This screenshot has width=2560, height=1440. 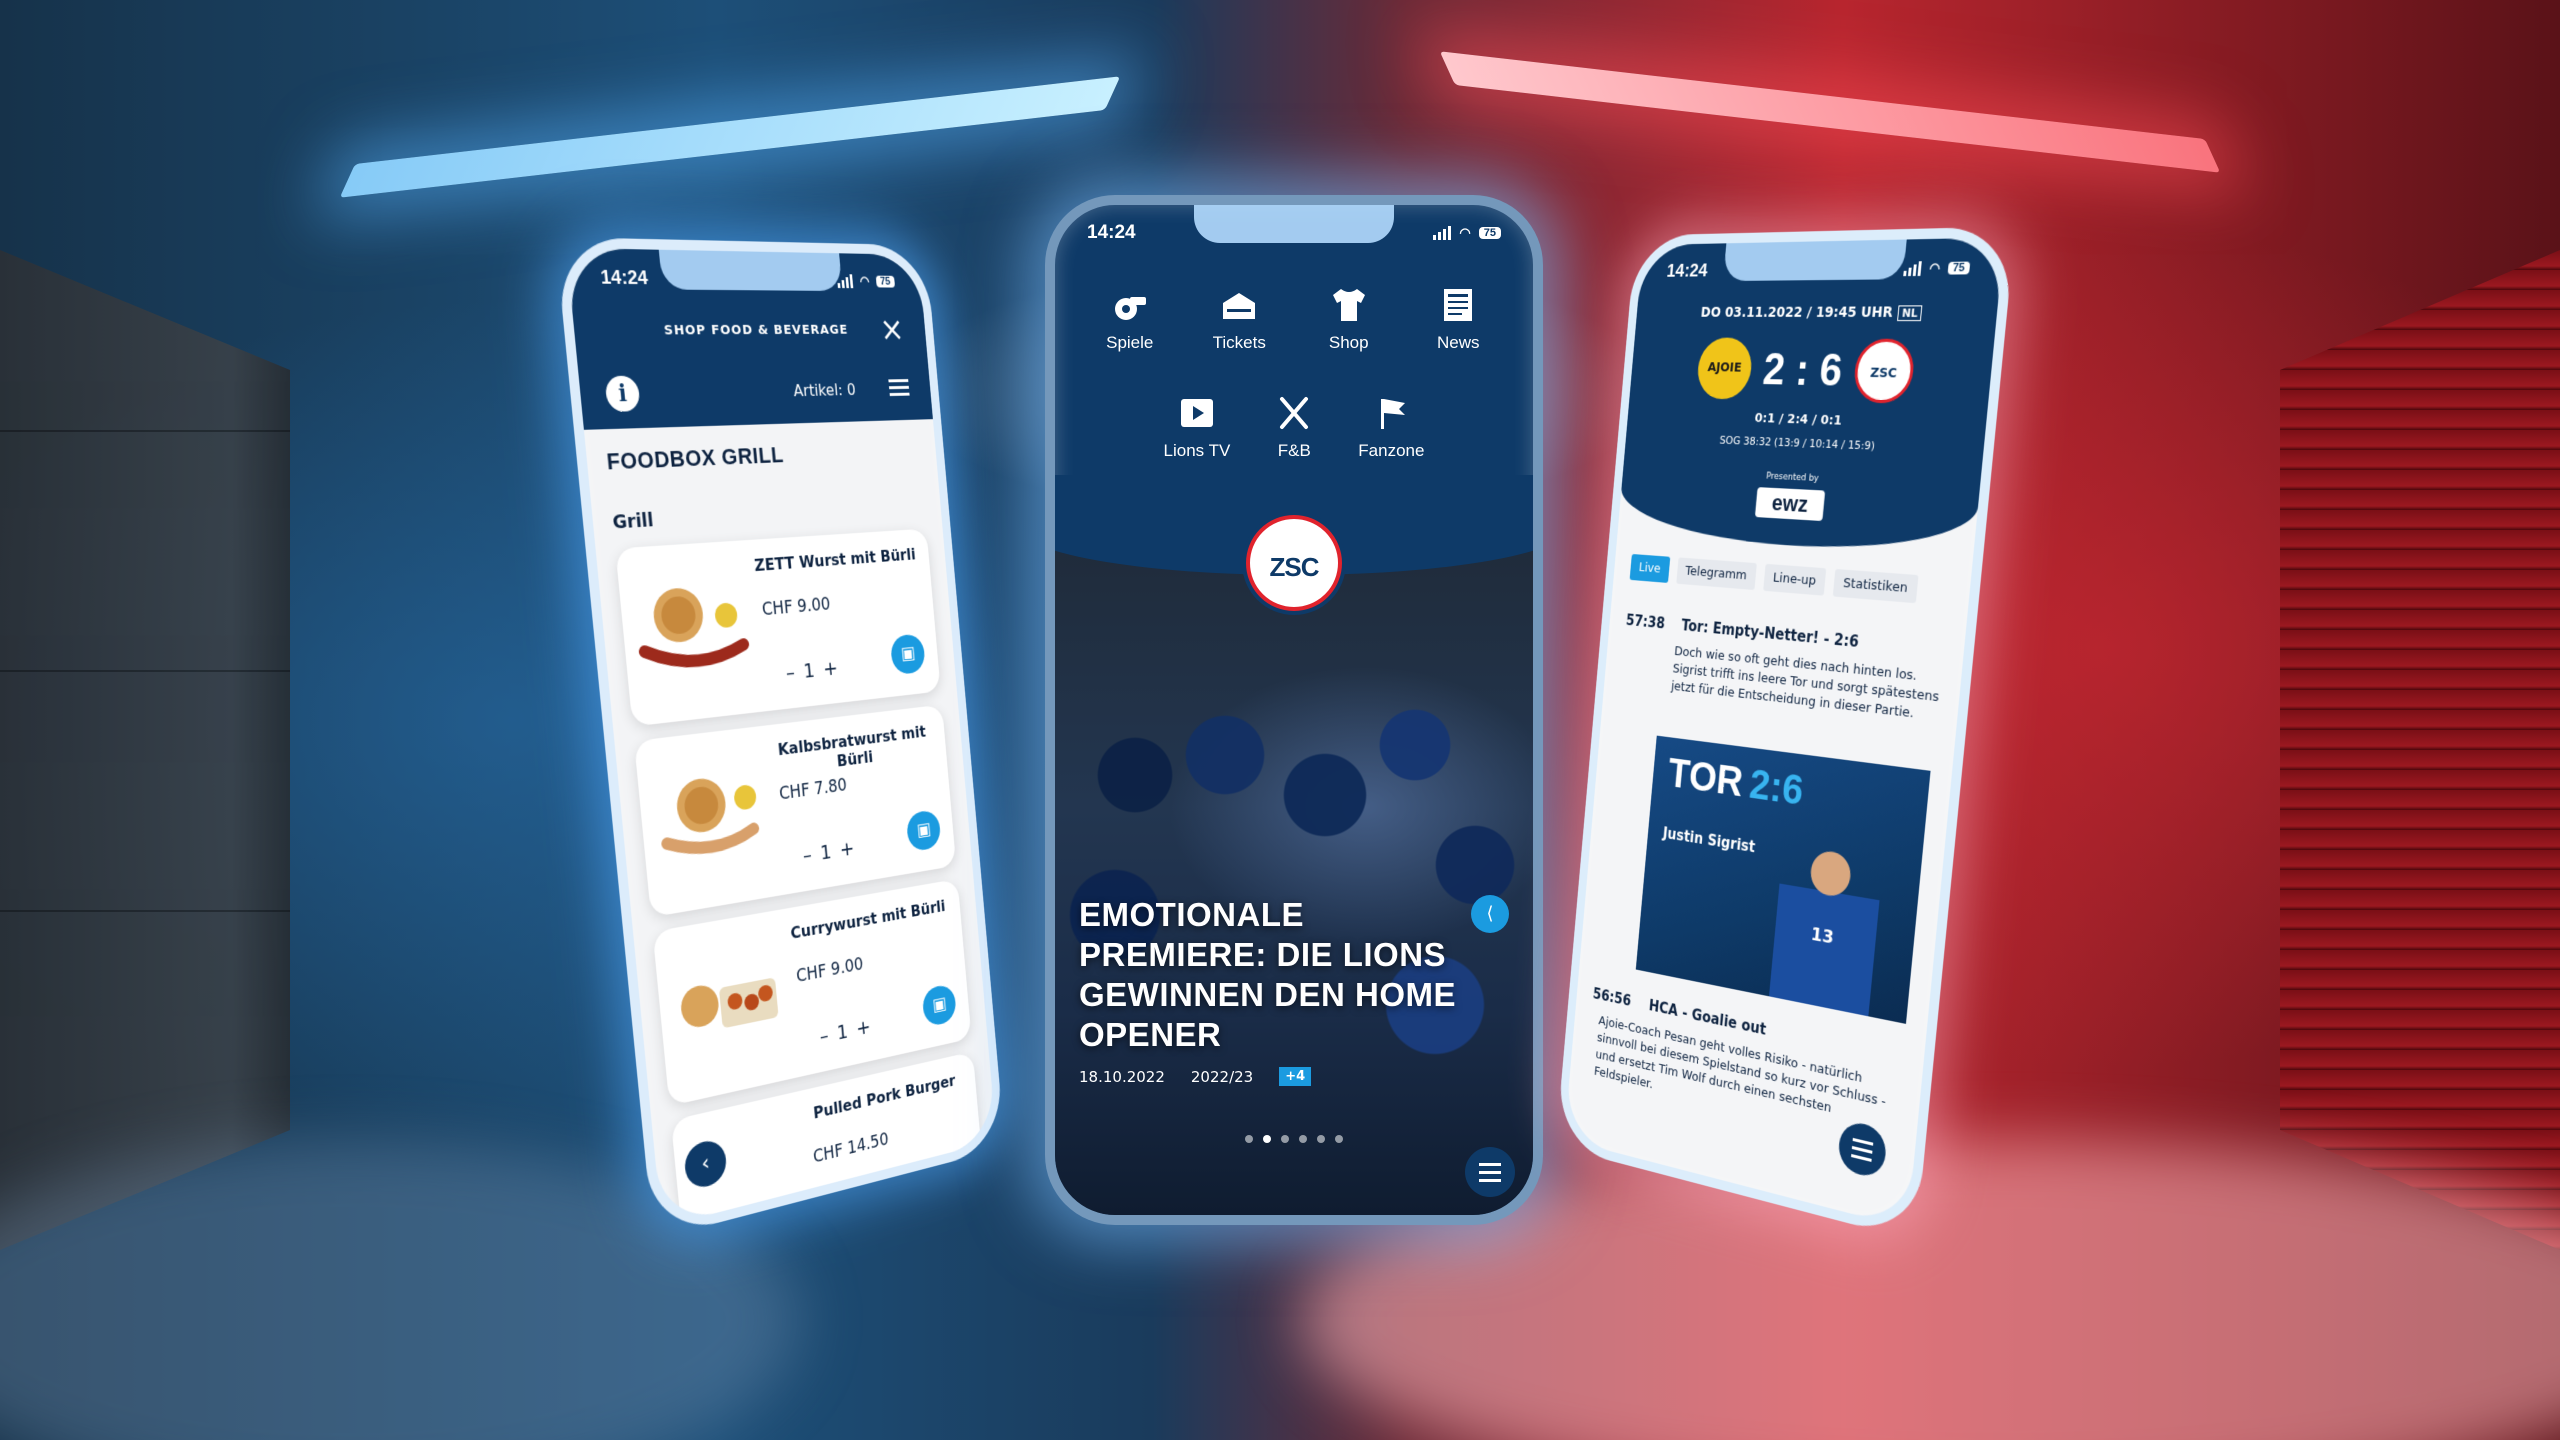 I want to click on product-name: Currywurst mit Bürli, so click(x=867, y=919).